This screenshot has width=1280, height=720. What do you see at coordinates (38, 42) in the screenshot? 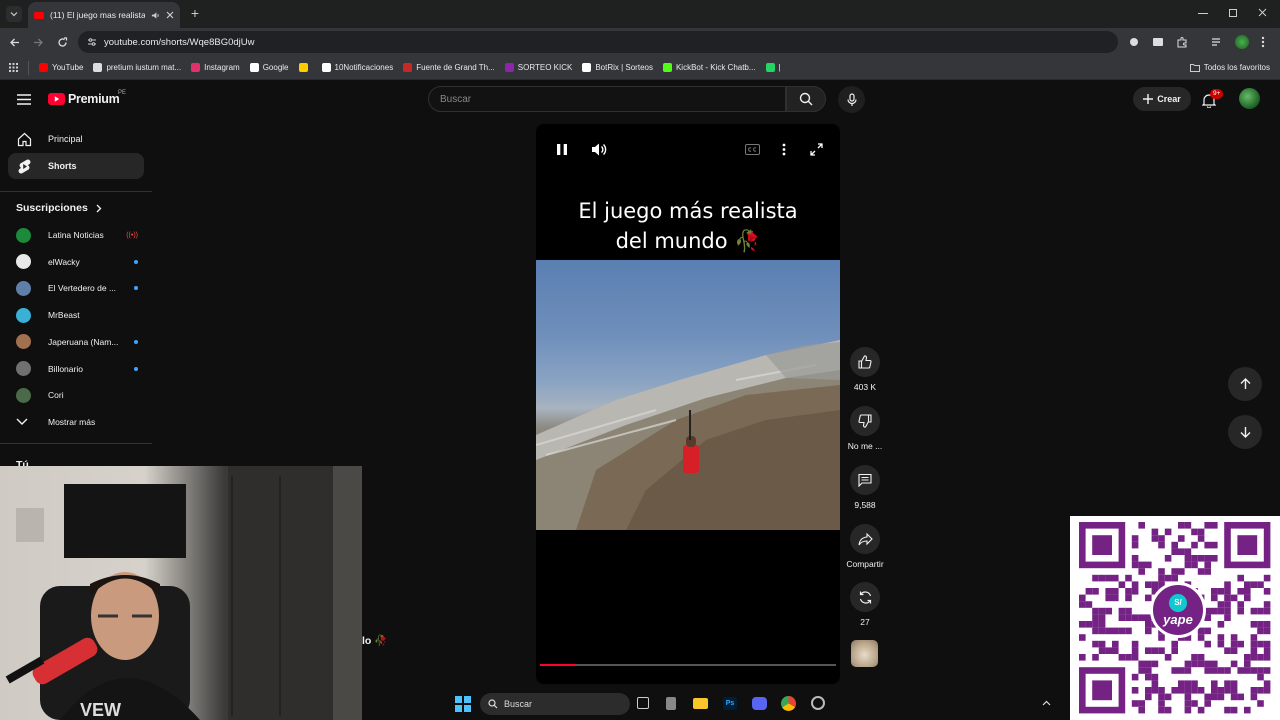
I see `forward-icon` at bounding box center [38, 42].